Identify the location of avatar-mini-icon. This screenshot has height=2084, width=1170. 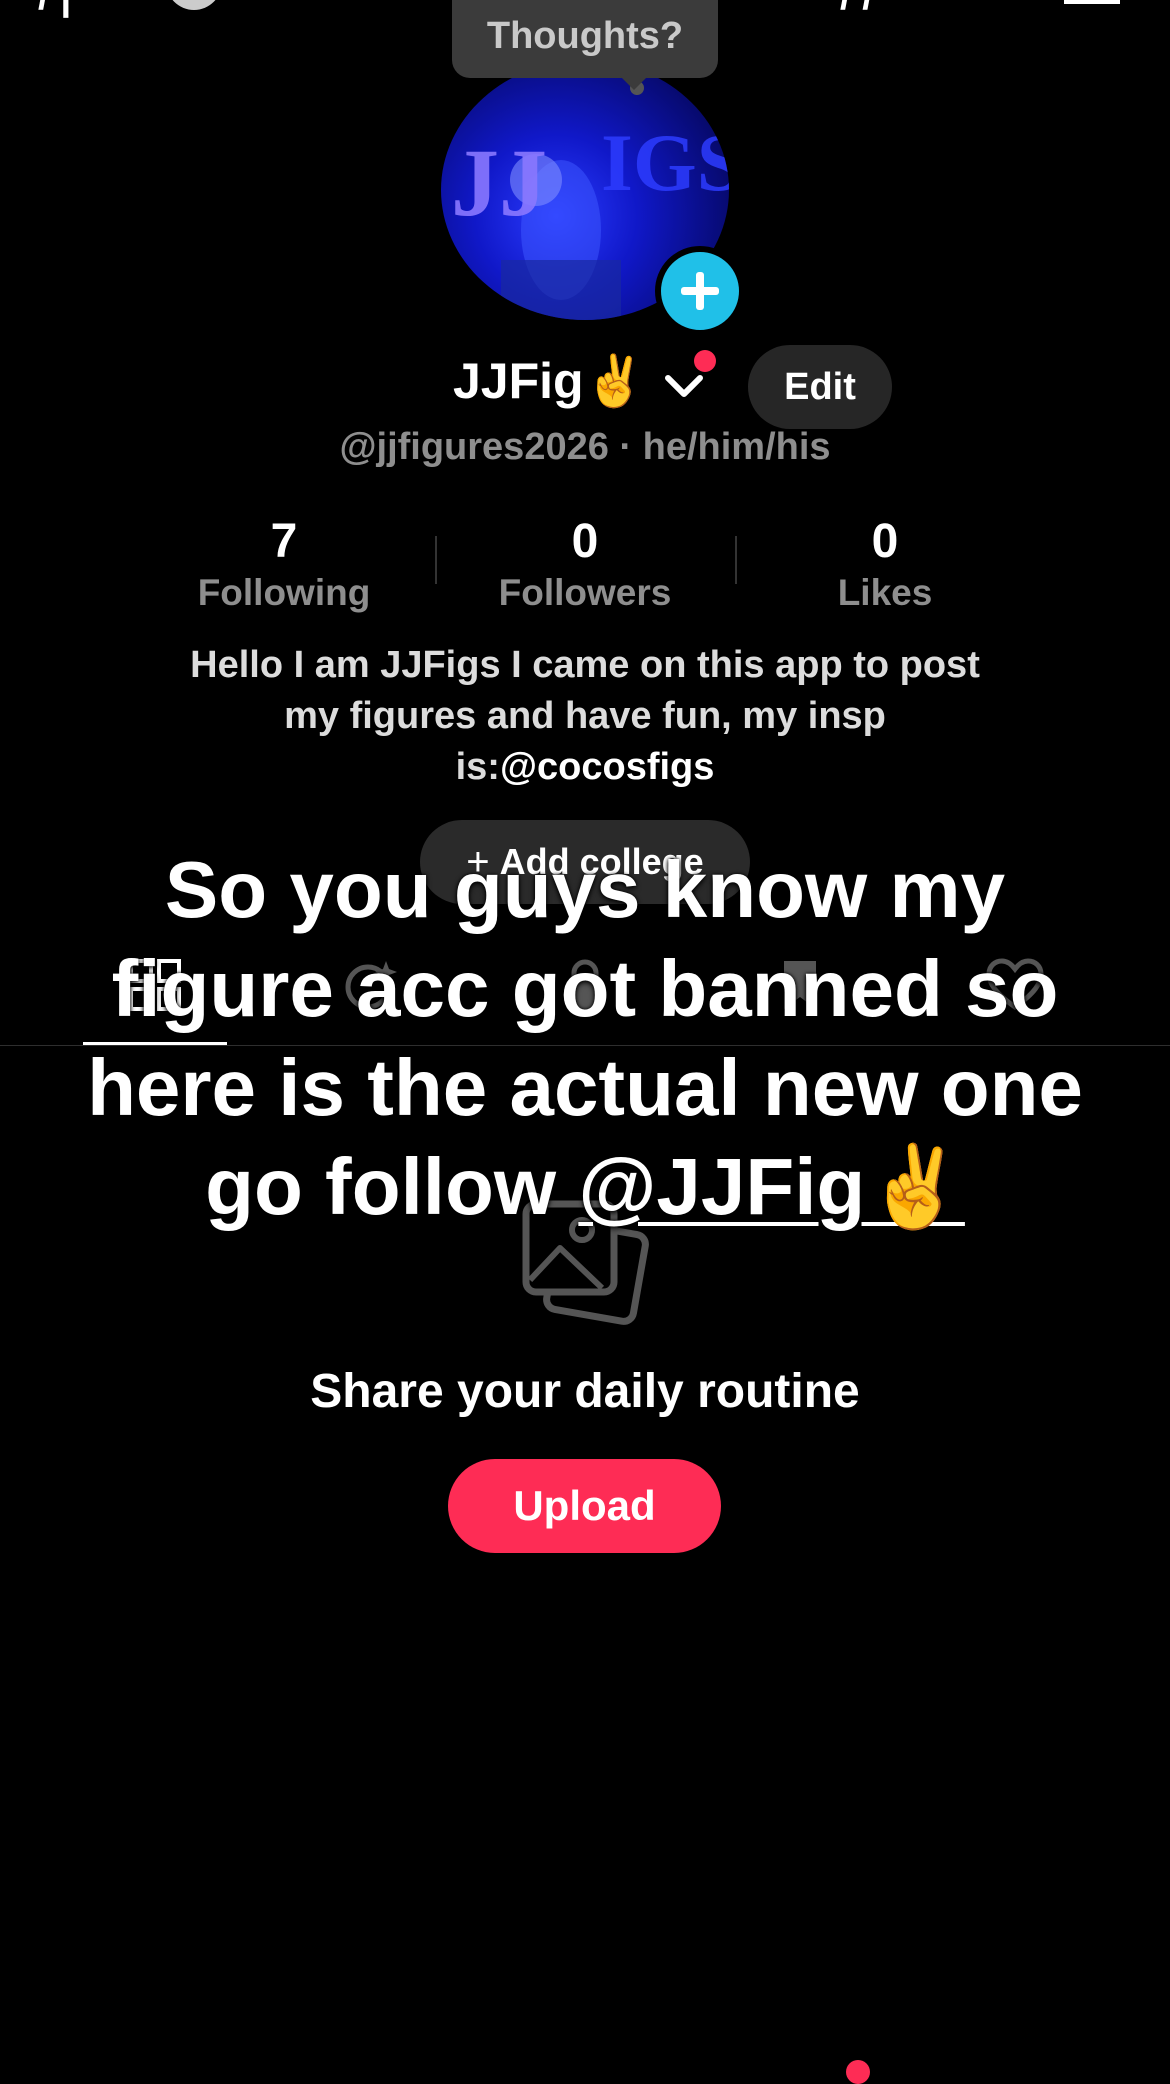
(194, 5).